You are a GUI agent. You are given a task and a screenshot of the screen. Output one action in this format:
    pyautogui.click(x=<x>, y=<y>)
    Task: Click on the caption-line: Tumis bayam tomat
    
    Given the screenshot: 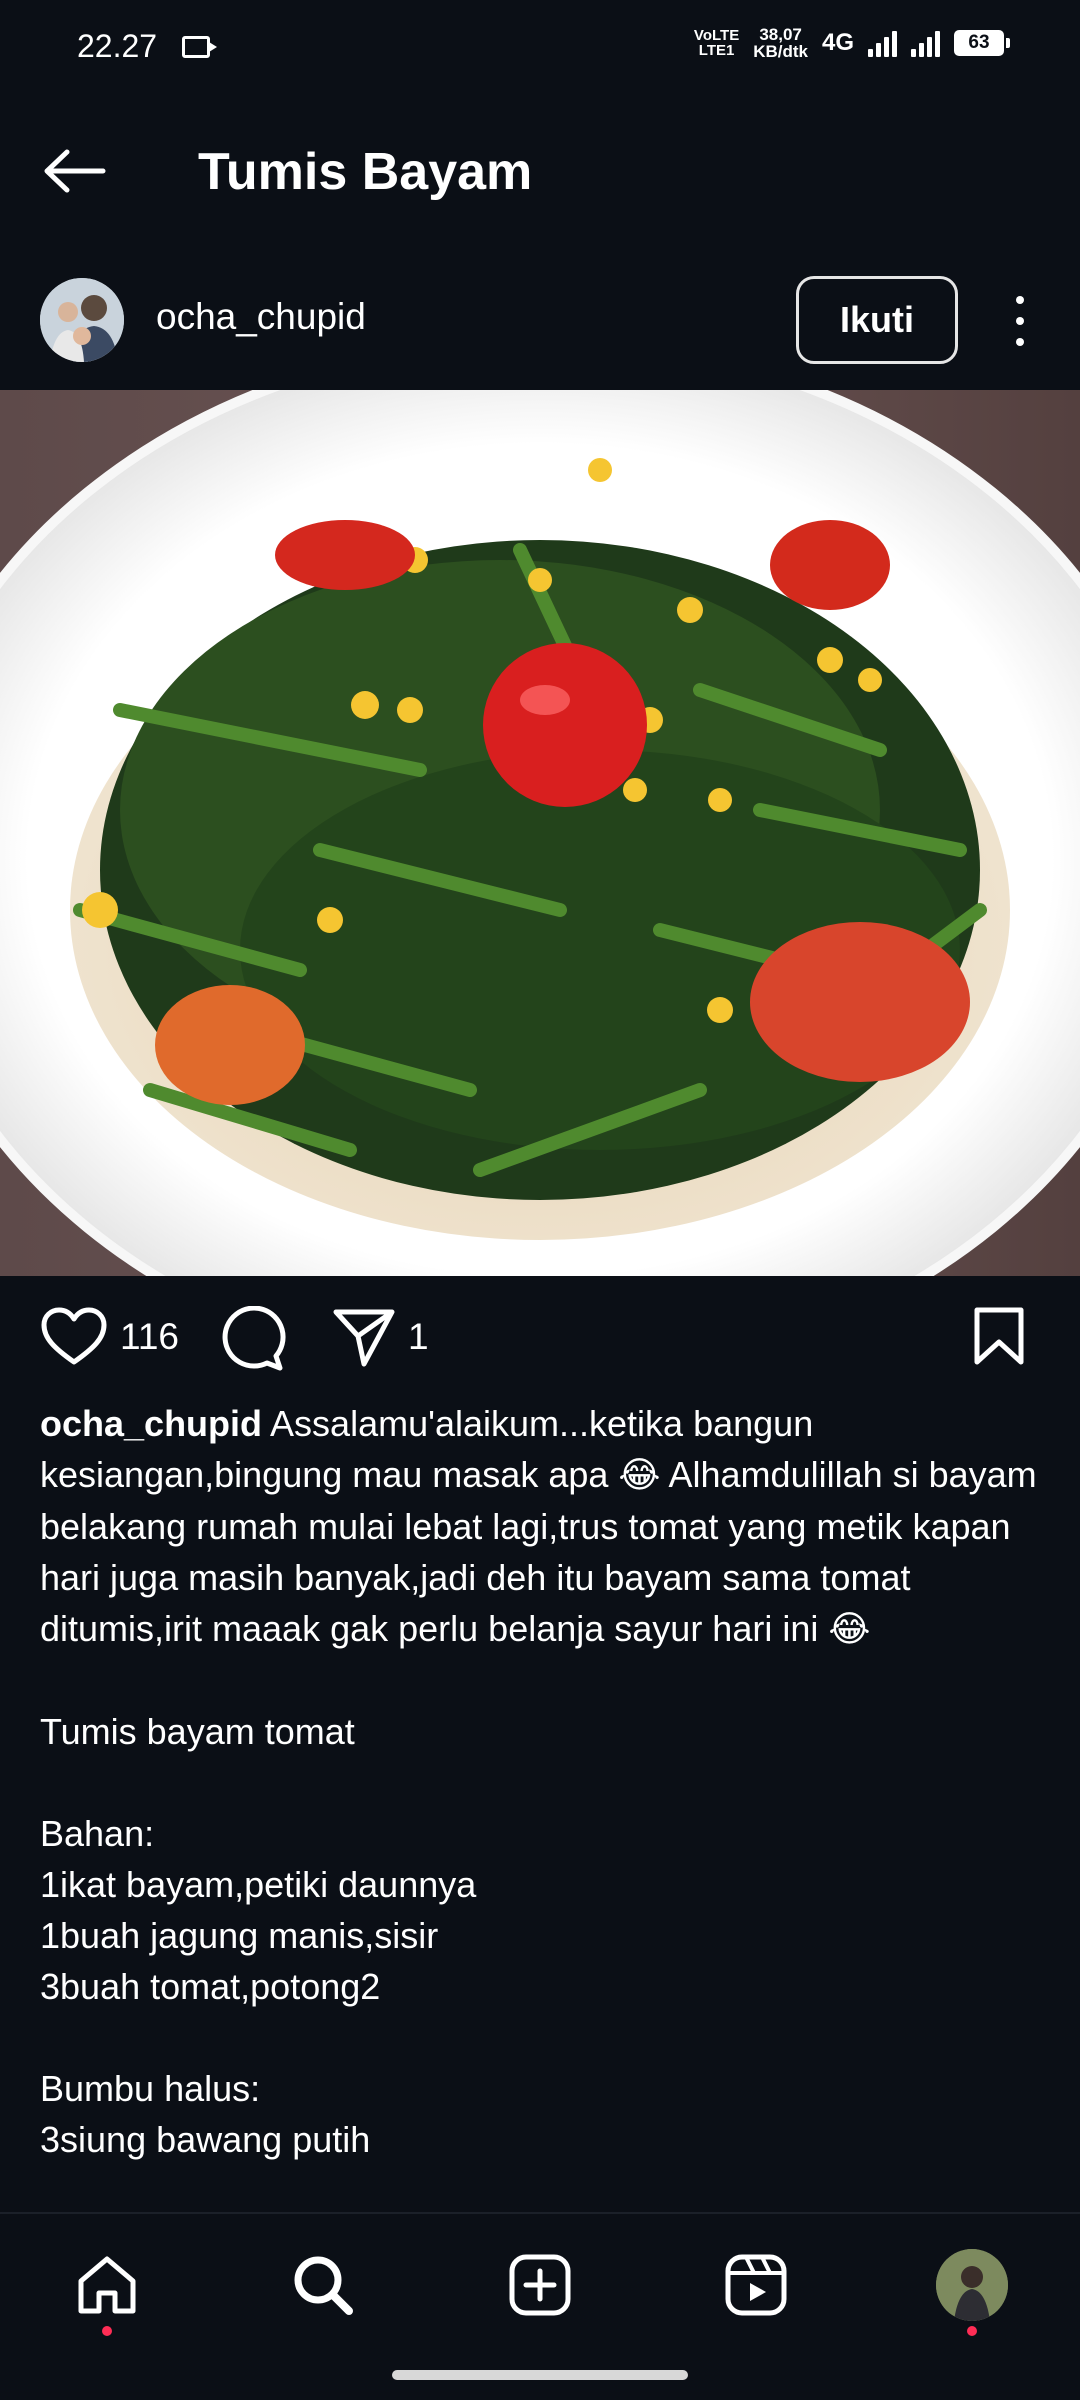 What is the action you would take?
    pyautogui.click(x=197, y=1731)
    